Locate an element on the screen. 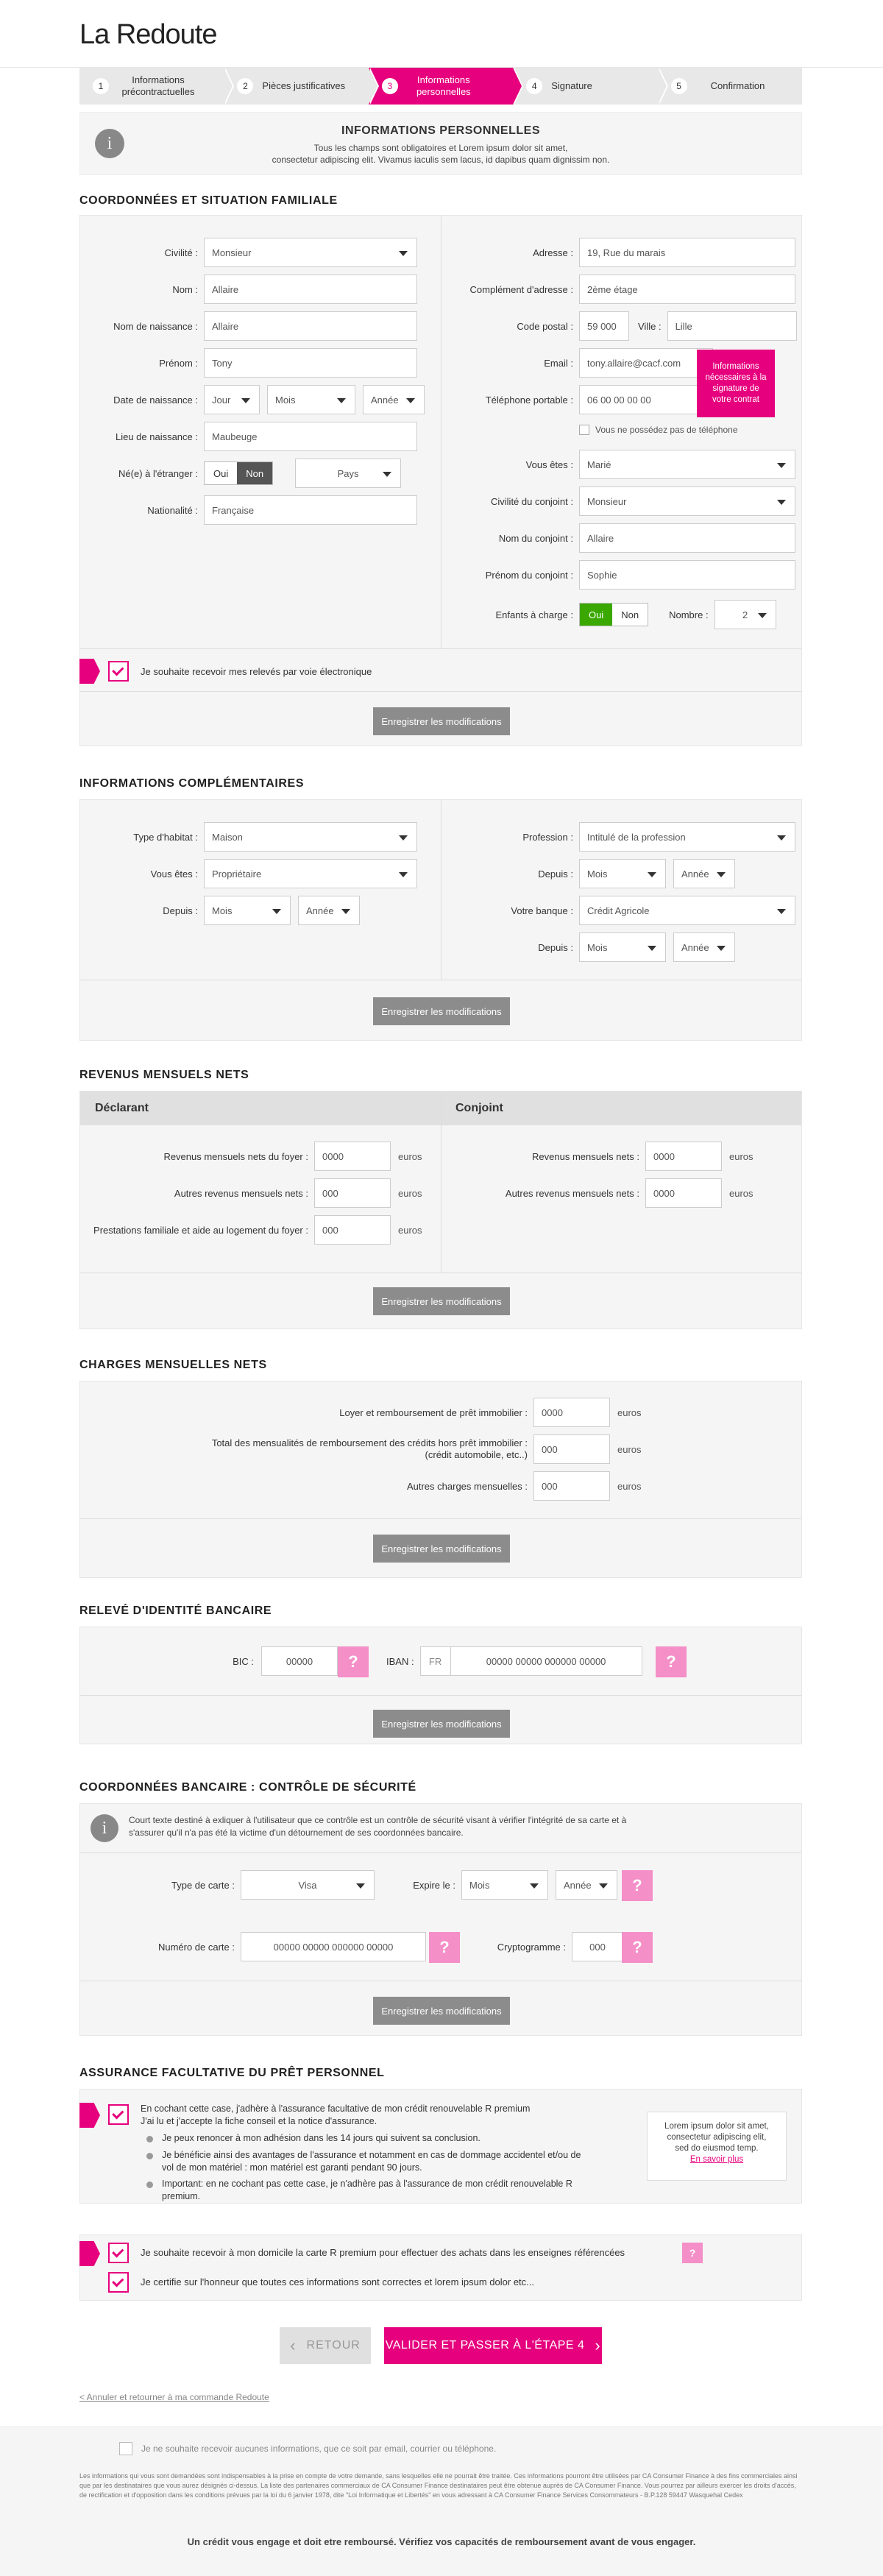  expire-annee-select: Année is located at coordinates (586, 1885).